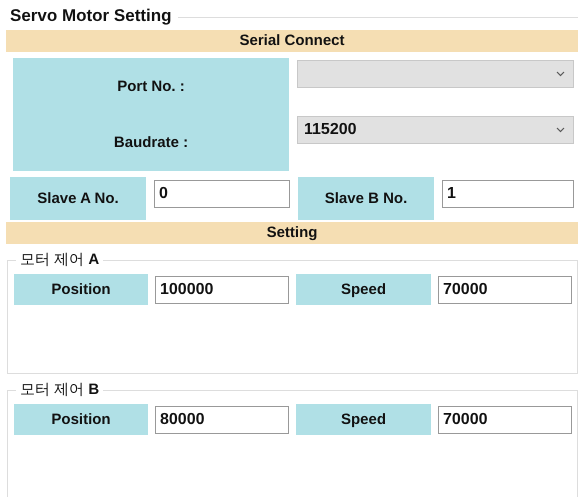 This screenshot has height=497, width=582. What do you see at coordinates (292, 233) in the screenshot?
I see `section-header: Setting` at bounding box center [292, 233].